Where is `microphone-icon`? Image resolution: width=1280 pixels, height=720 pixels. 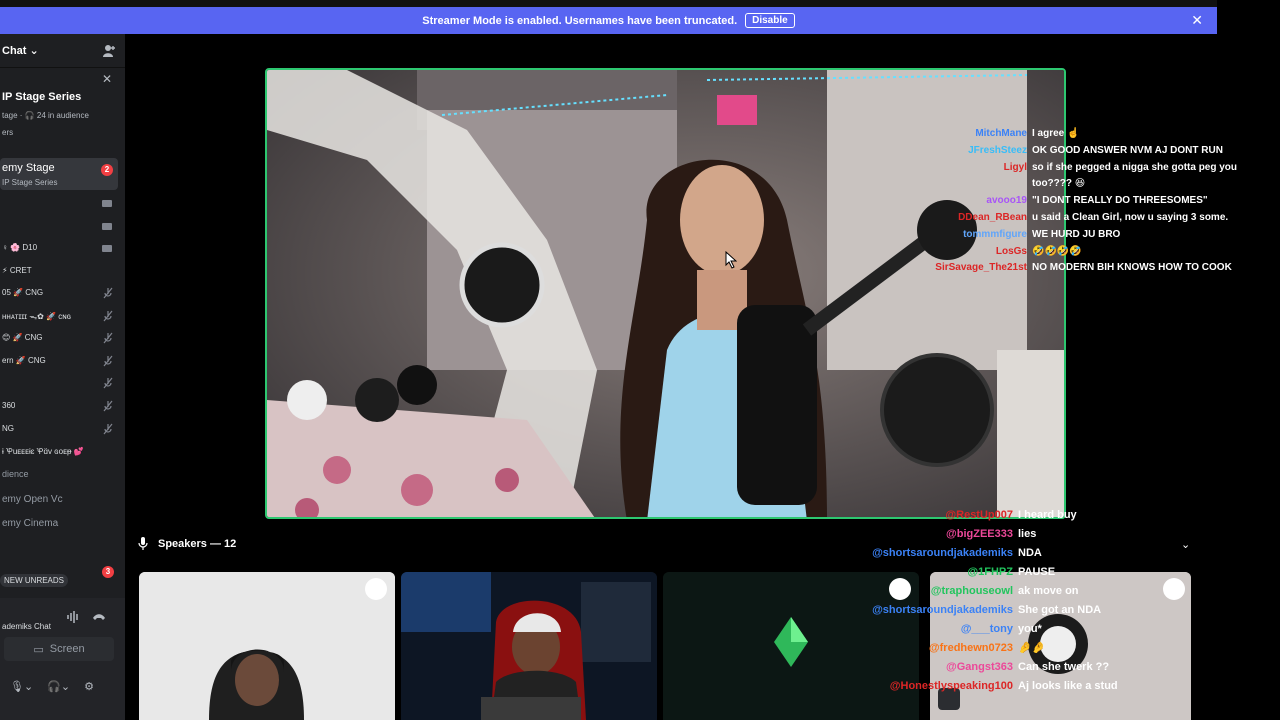
microphone-icon is located at coordinates (143, 543).